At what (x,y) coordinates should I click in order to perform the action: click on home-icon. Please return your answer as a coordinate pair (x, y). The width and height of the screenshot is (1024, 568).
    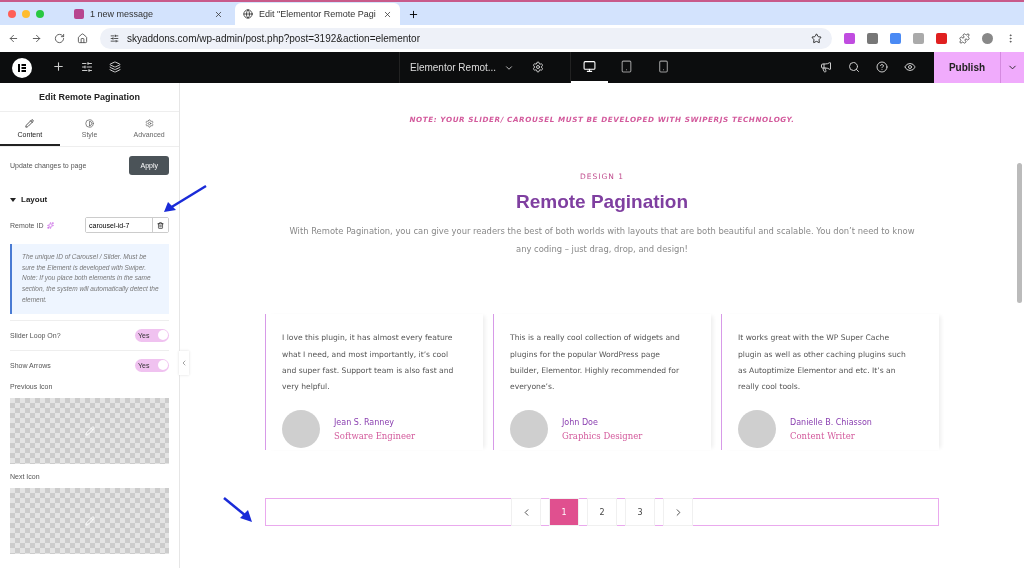
    Looking at the image, I should click on (82, 38).